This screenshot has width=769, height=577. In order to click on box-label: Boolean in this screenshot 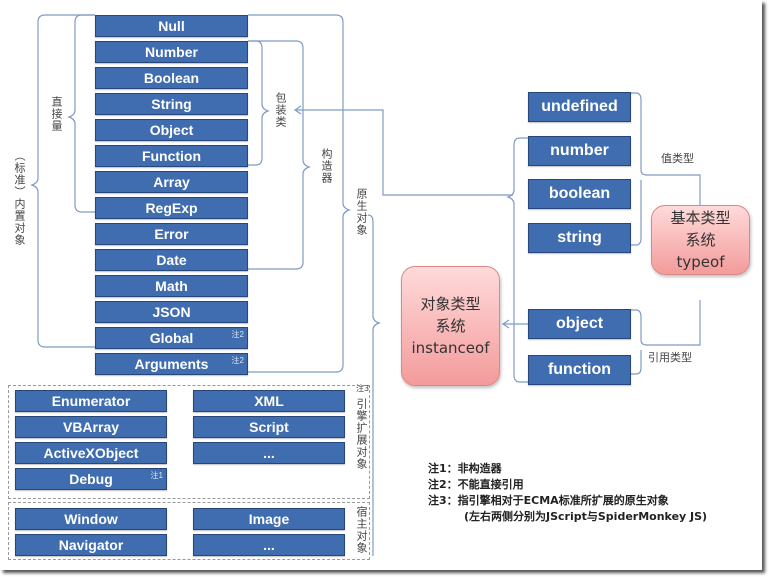, I will do `click(171, 78)`.